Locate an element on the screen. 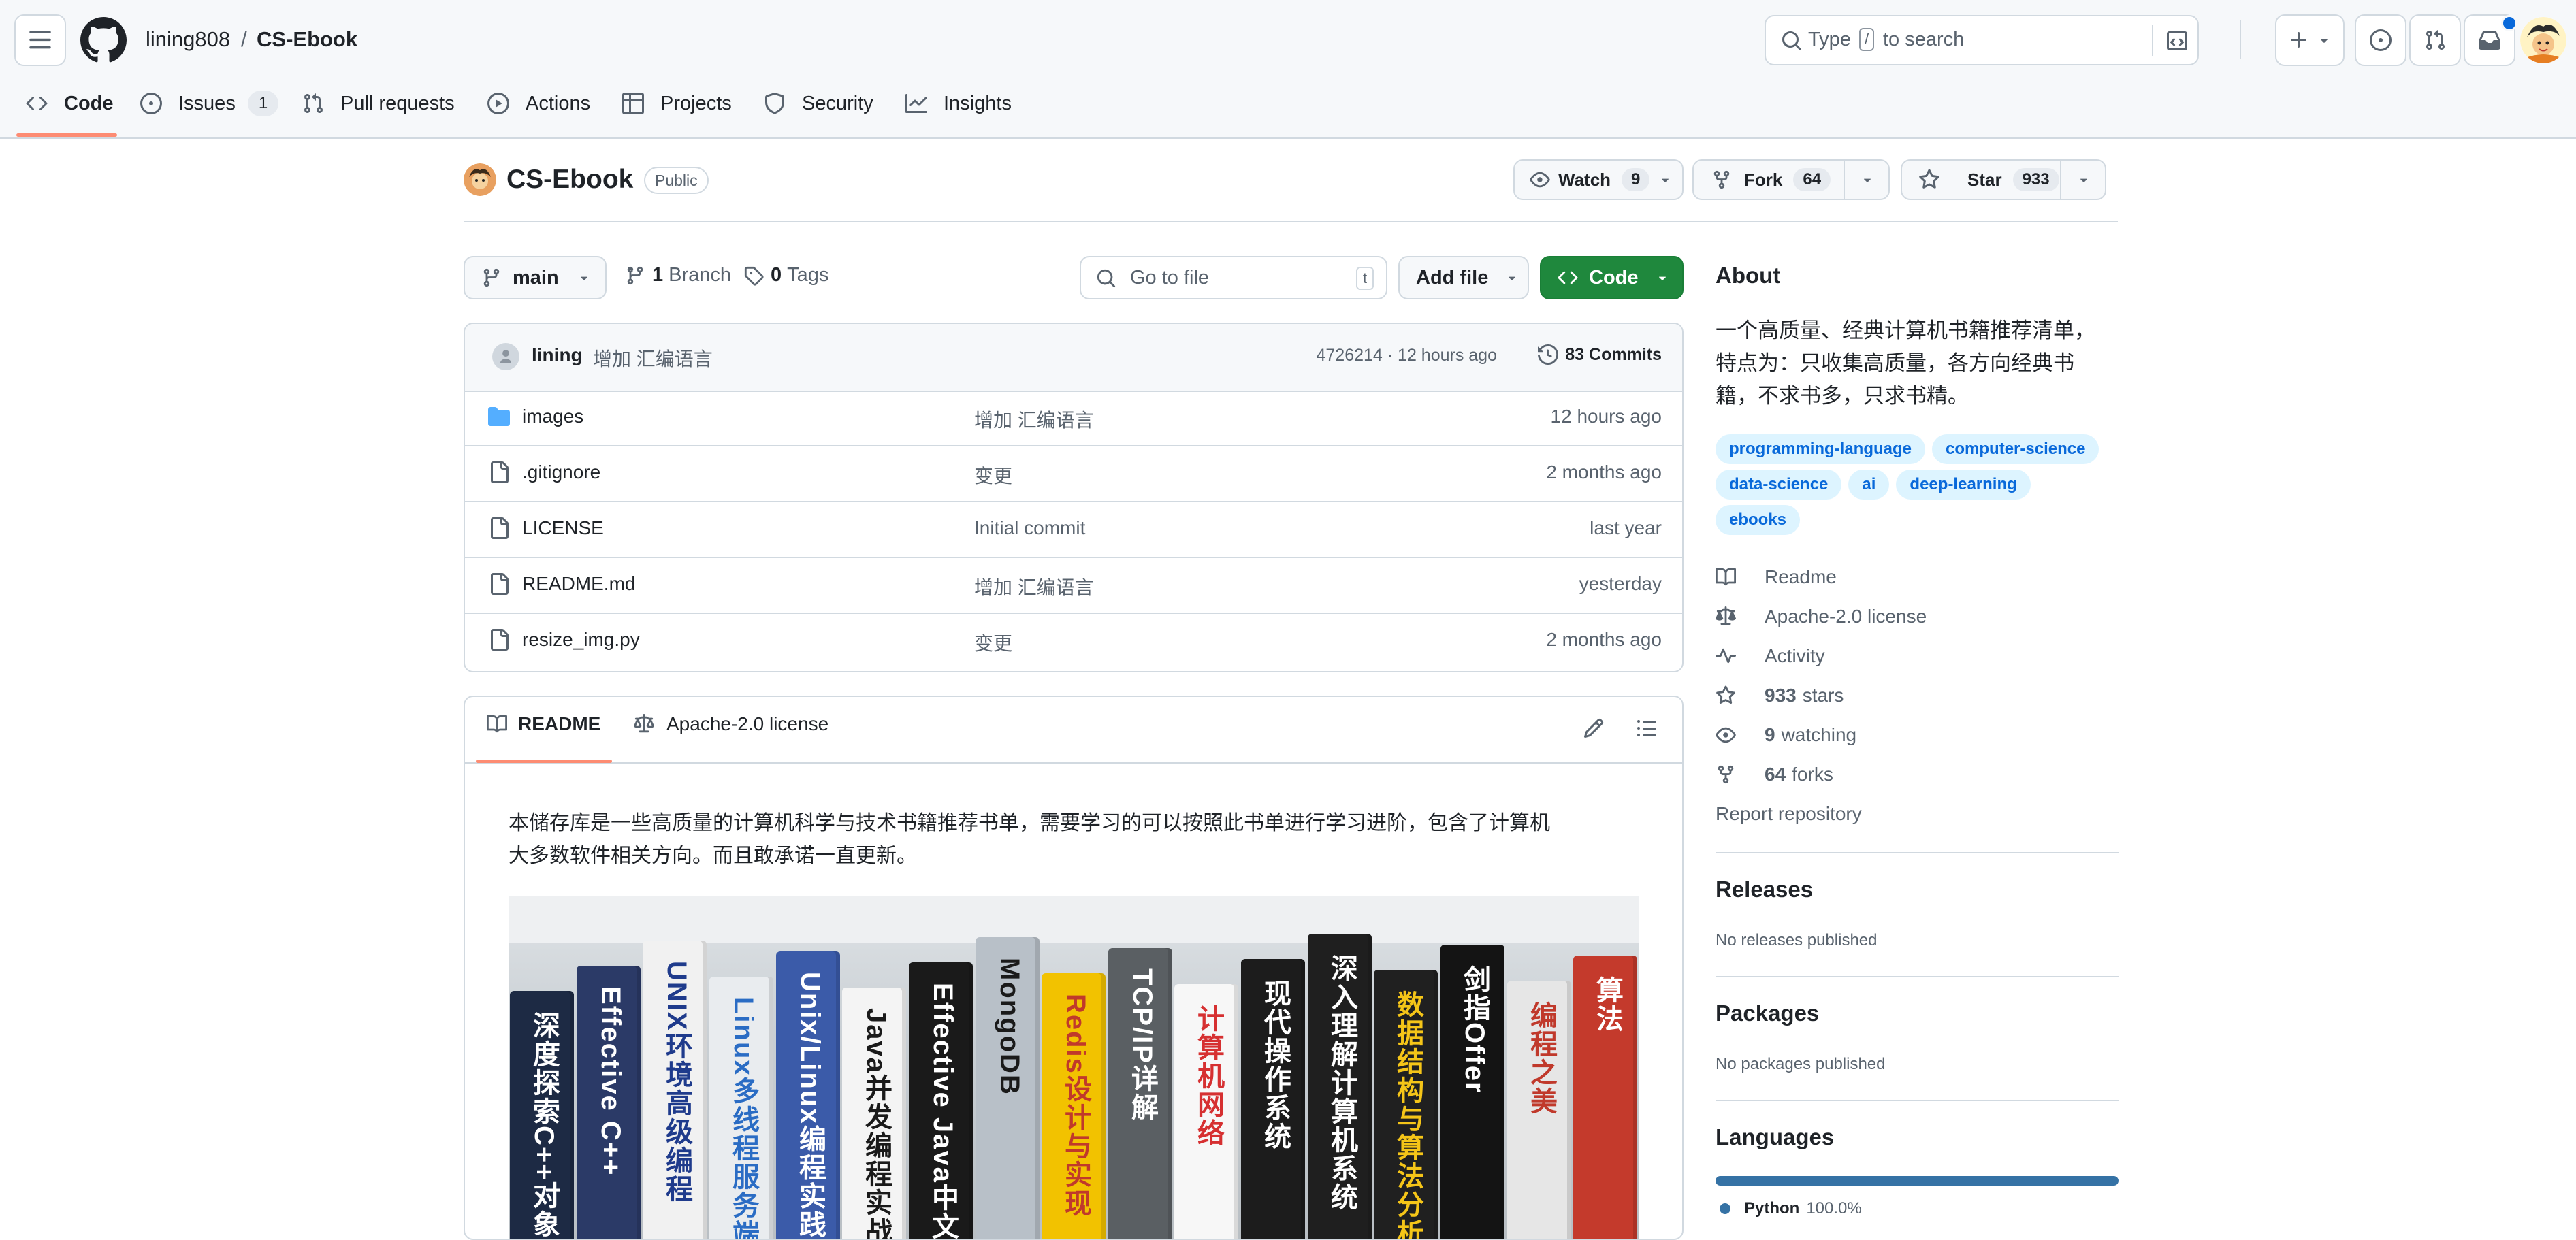 The width and height of the screenshot is (2576, 1240). table-row: images 增加 汇编语言 12 hours ago is located at coordinates (1074, 418).